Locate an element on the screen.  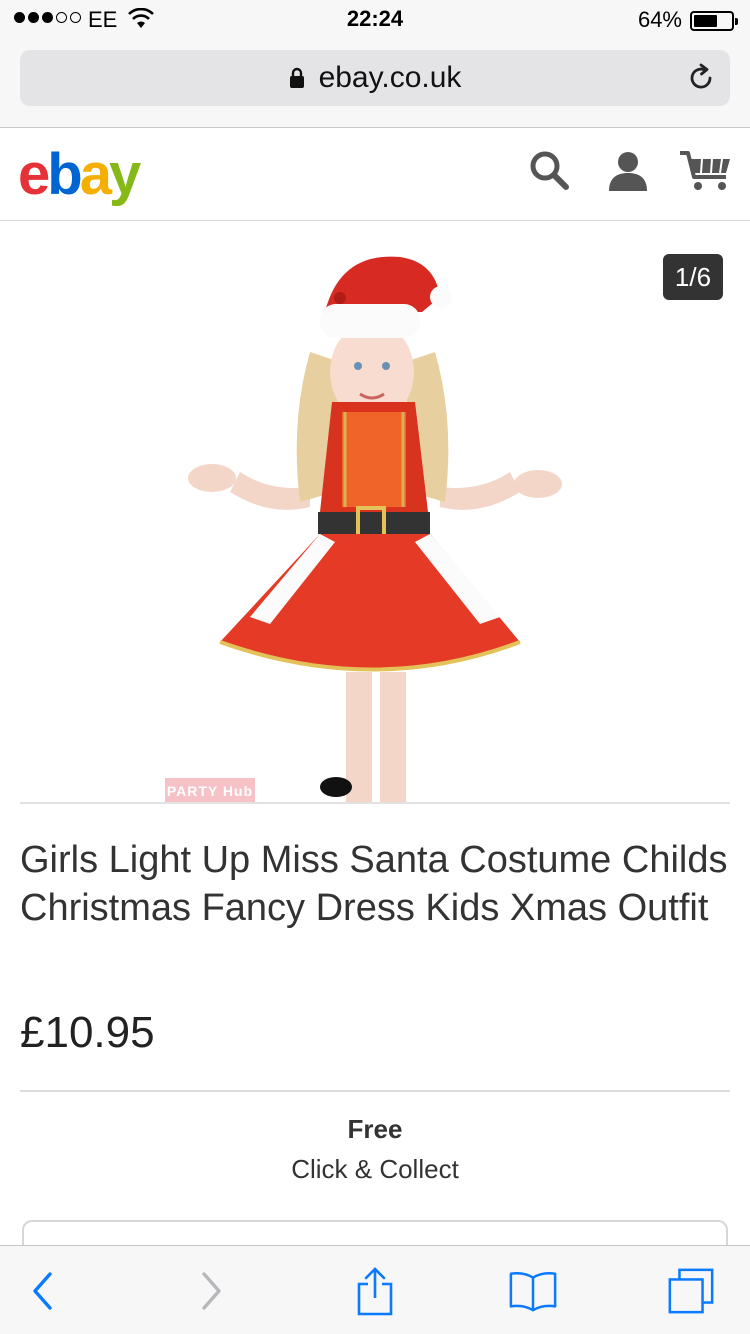
chevron-right-icon is located at coordinates (211, 1291).